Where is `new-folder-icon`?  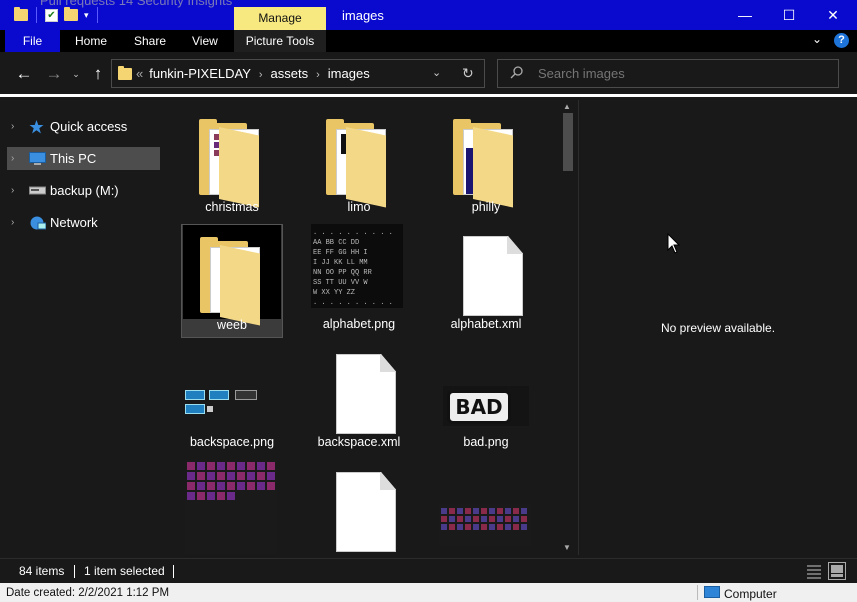 new-folder-icon is located at coordinates (71, 14).